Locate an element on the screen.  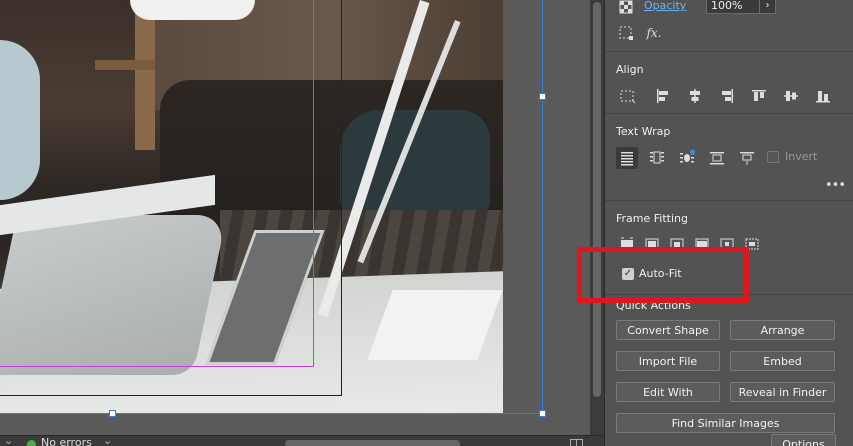
wrap-bounding-box-icon is located at coordinates (657, 158).